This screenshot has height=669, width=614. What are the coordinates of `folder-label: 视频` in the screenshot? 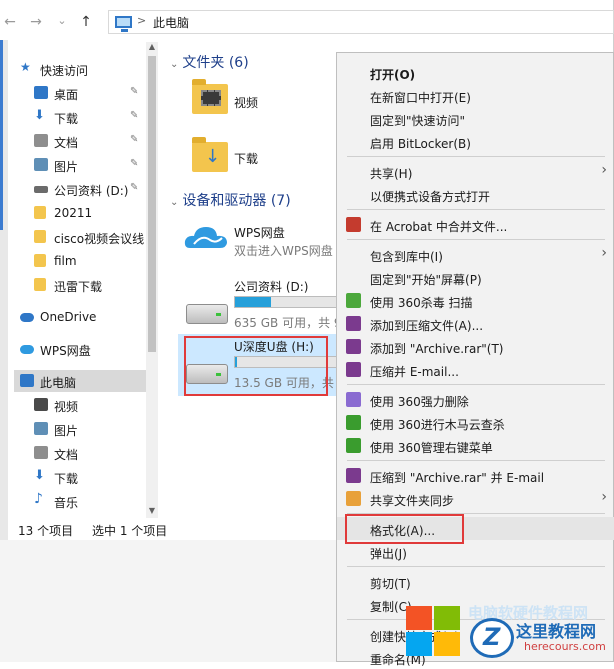 It's located at (246, 103).